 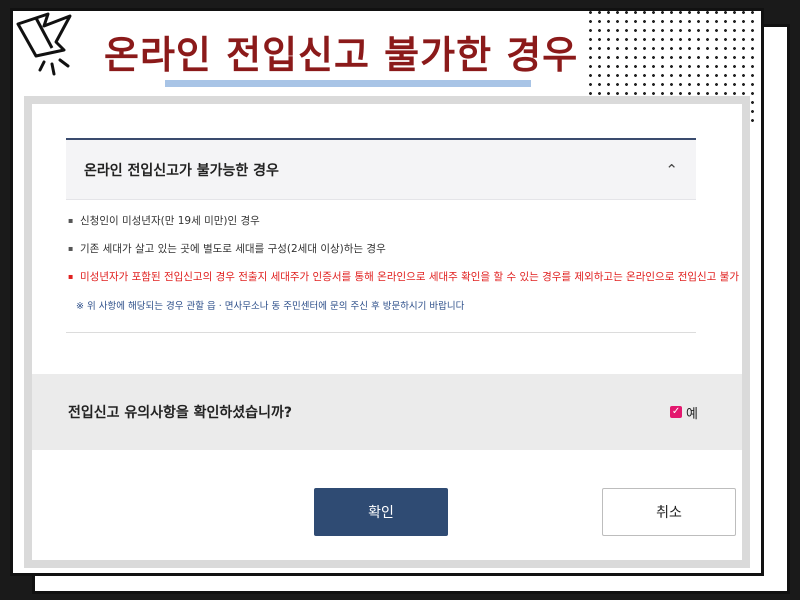 I want to click on list-item: 신청인이 미성년자(만 19세 미만)인 경우, so click(x=381, y=221).